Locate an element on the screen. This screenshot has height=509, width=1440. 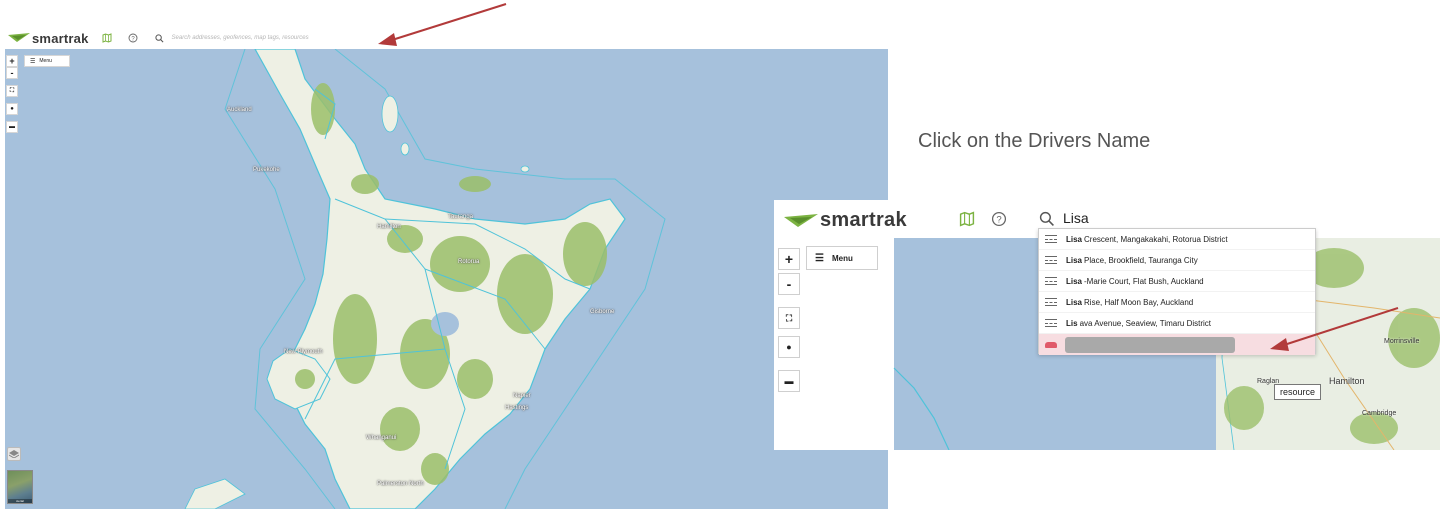
tooltip: resource is located at coordinates (1298, 392).